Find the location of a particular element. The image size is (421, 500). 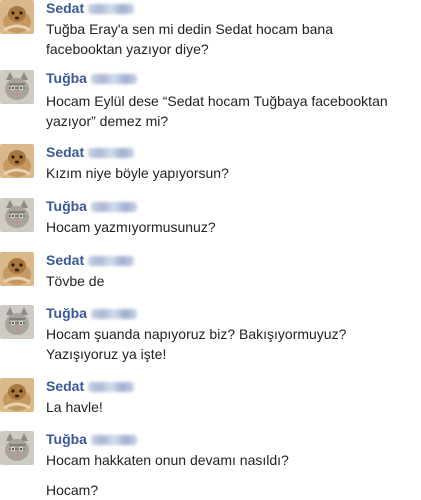

message-text: La havle! is located at coordinates (74, 407).